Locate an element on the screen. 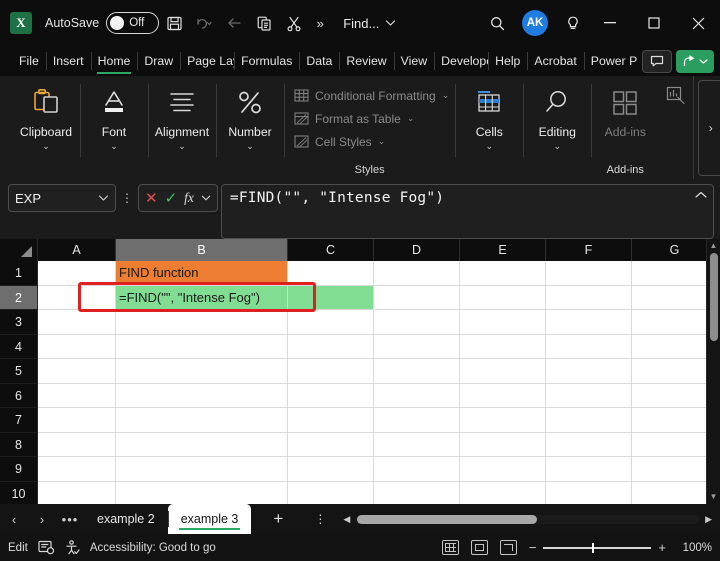 This screenshot has width=720, height=561. cell-g4 is located at coordinates (669, 346).